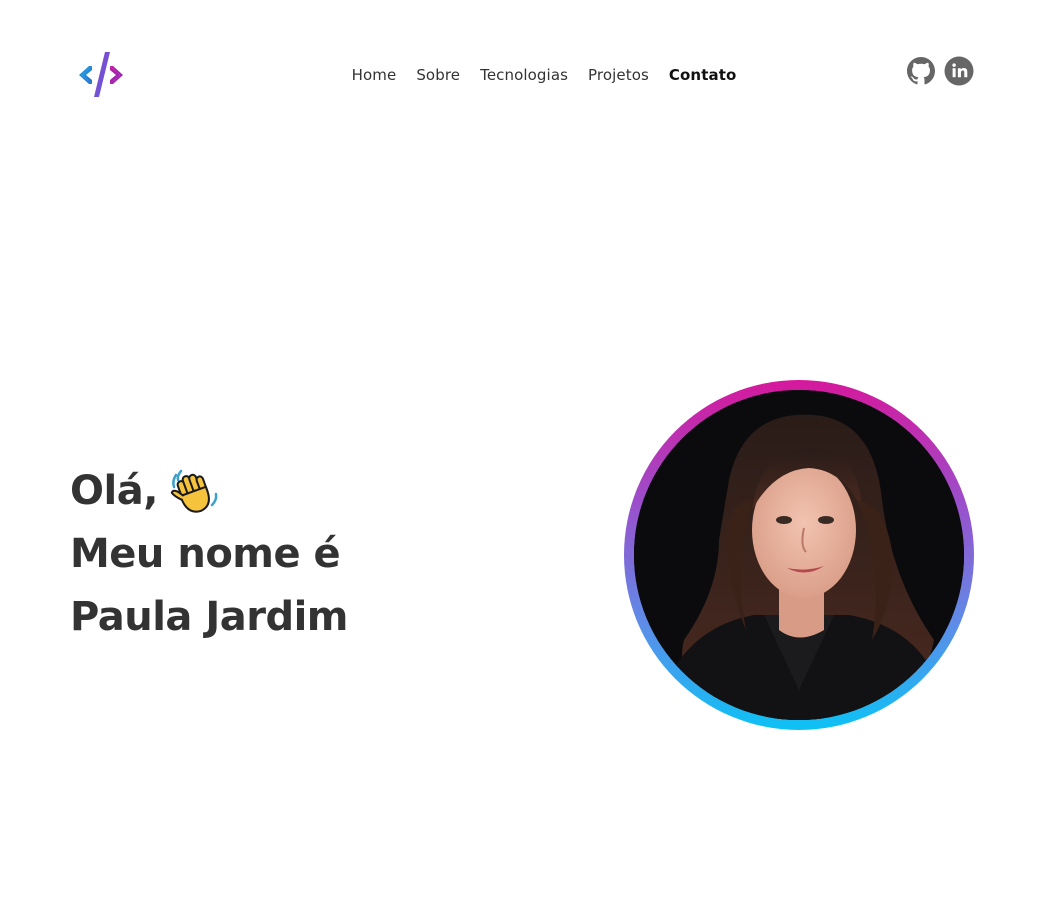  I want to click on profile-photo, so click(799, 555).